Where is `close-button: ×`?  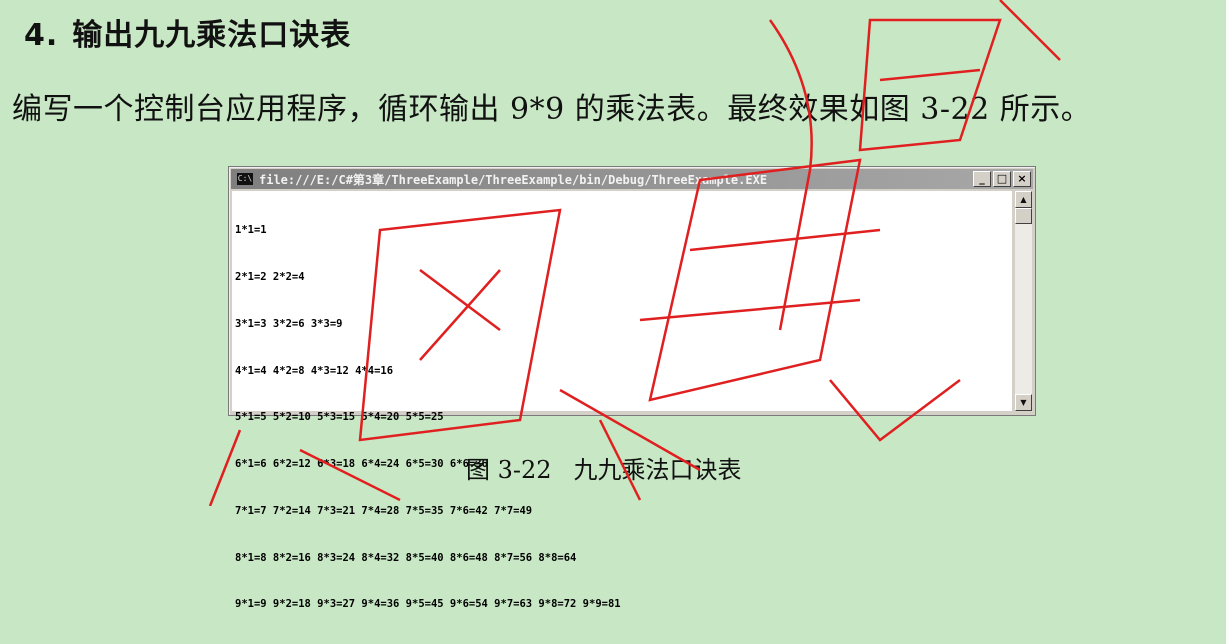 close-button: × is located at coordinates (1022, 179).